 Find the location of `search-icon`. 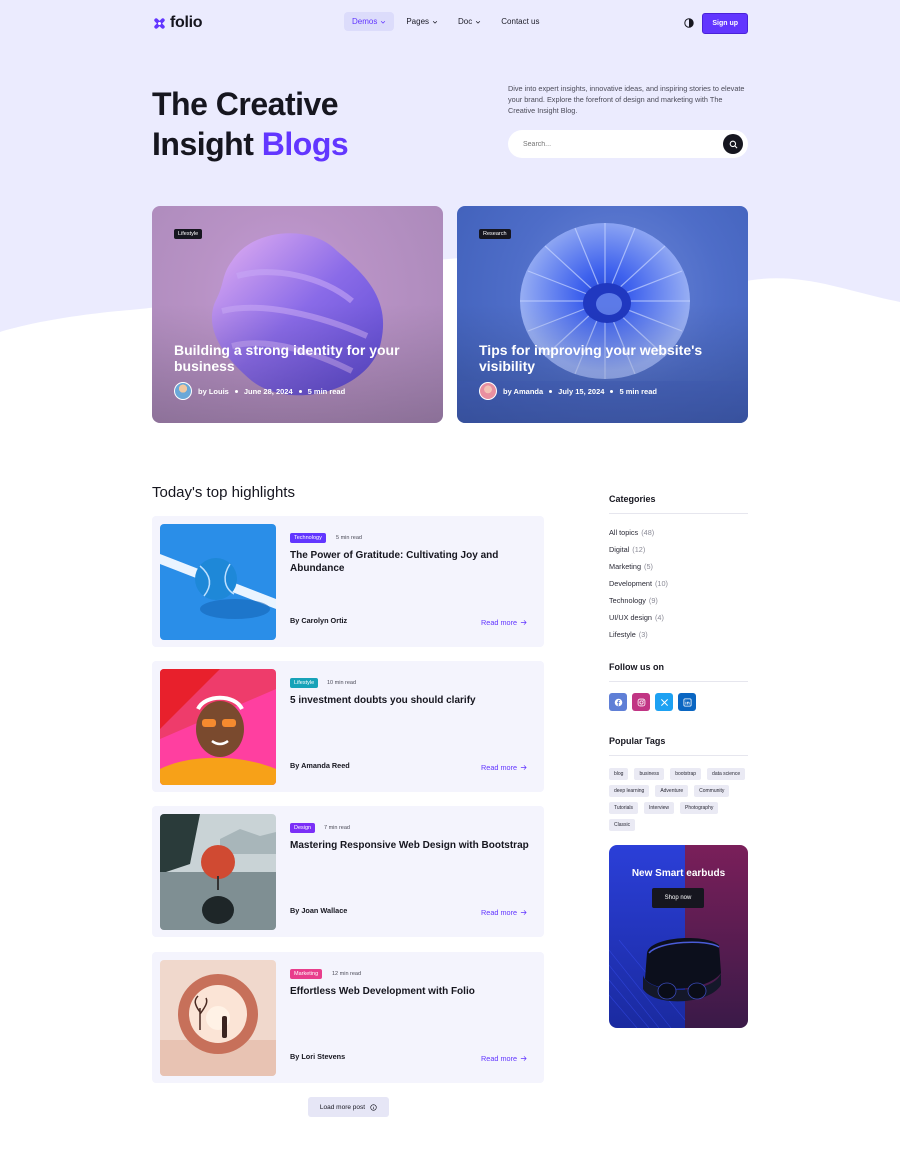

search-icon is located at coordinates (733, 144).